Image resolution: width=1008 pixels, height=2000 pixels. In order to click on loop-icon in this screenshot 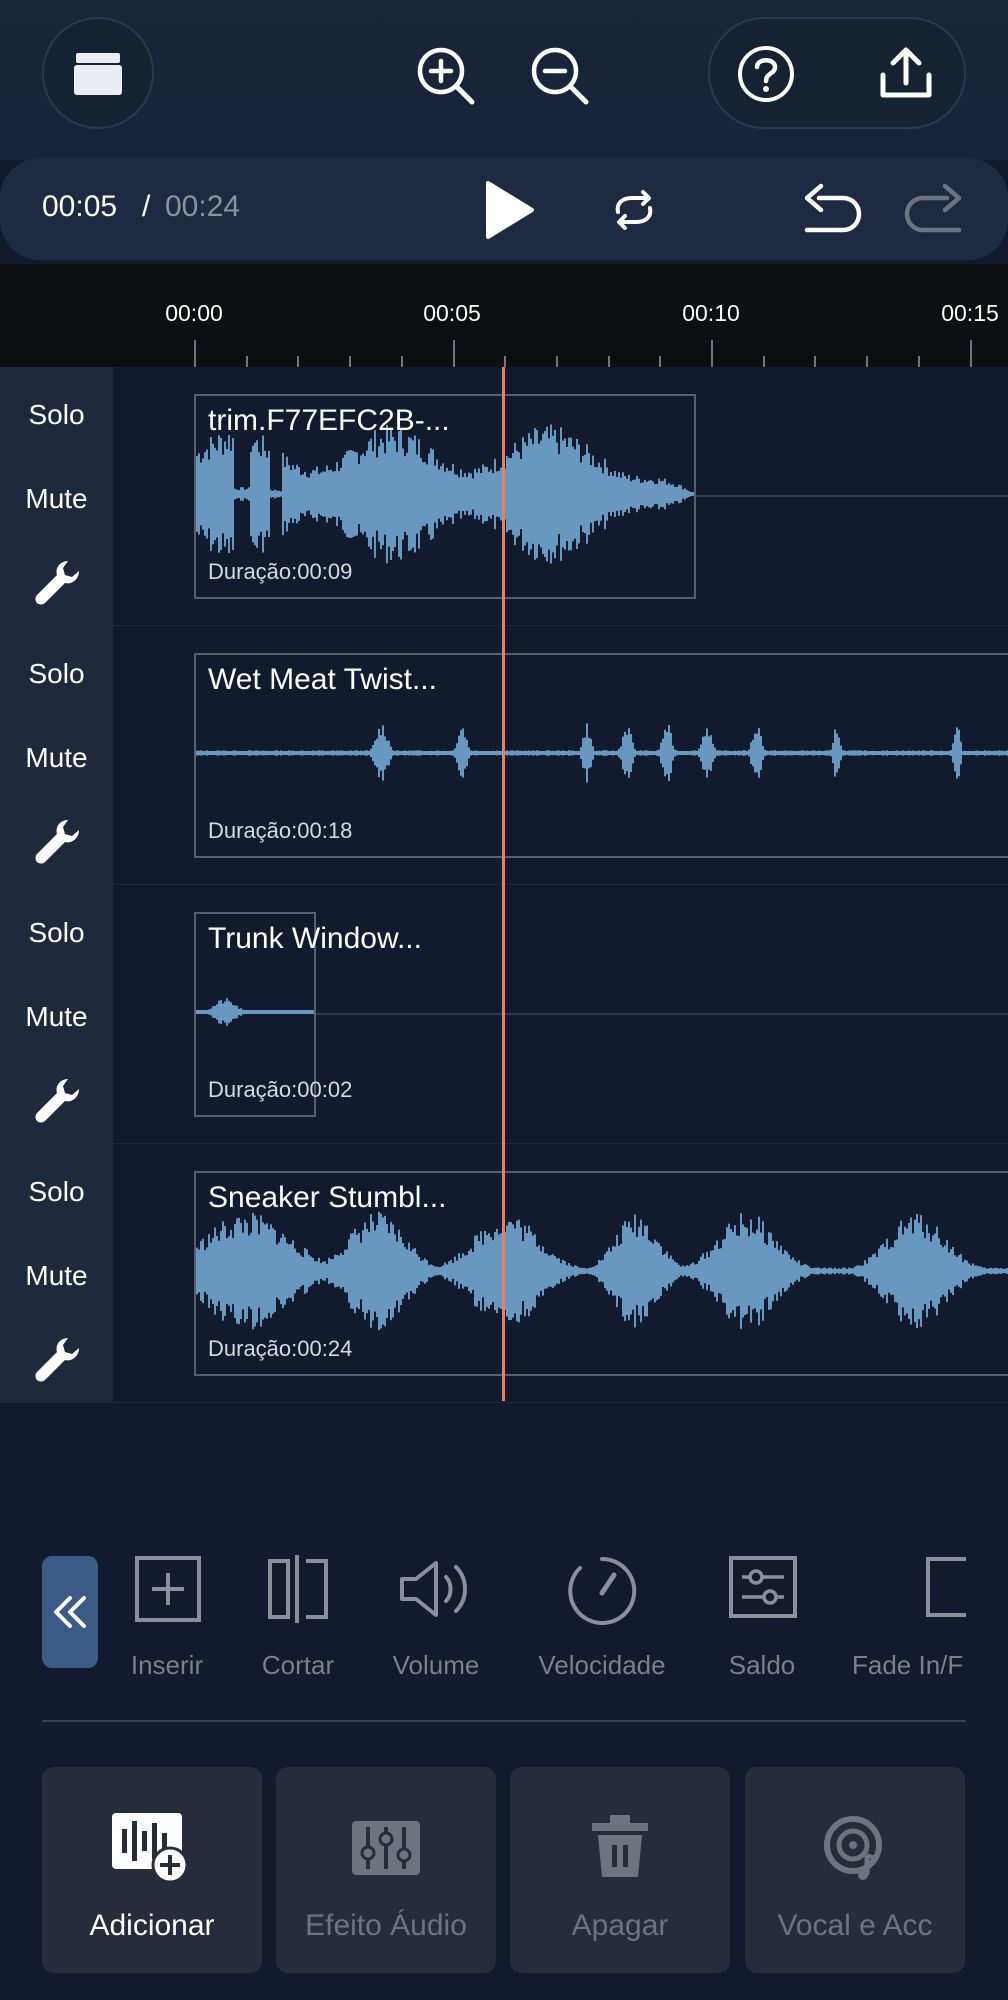, I will do `click(634, 210)`.